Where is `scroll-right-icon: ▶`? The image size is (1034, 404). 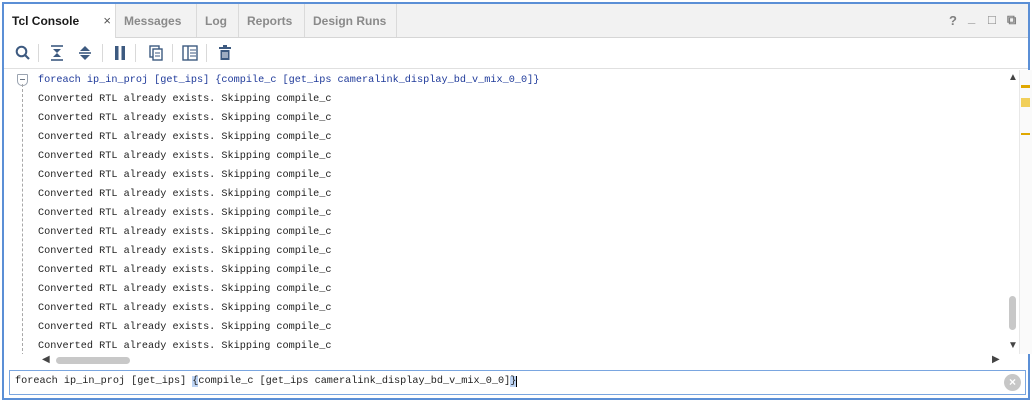 scroll-right-icon: ▶ is located at coordinates (996, 359).